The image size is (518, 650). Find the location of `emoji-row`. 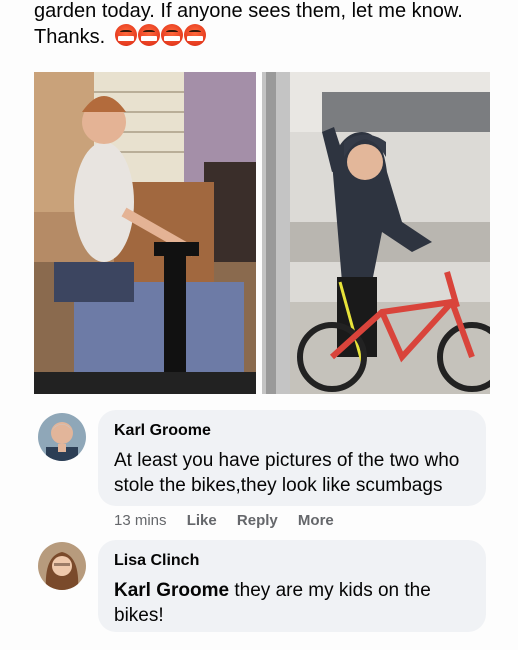

emoji-row is located at coordinates (160, 38).